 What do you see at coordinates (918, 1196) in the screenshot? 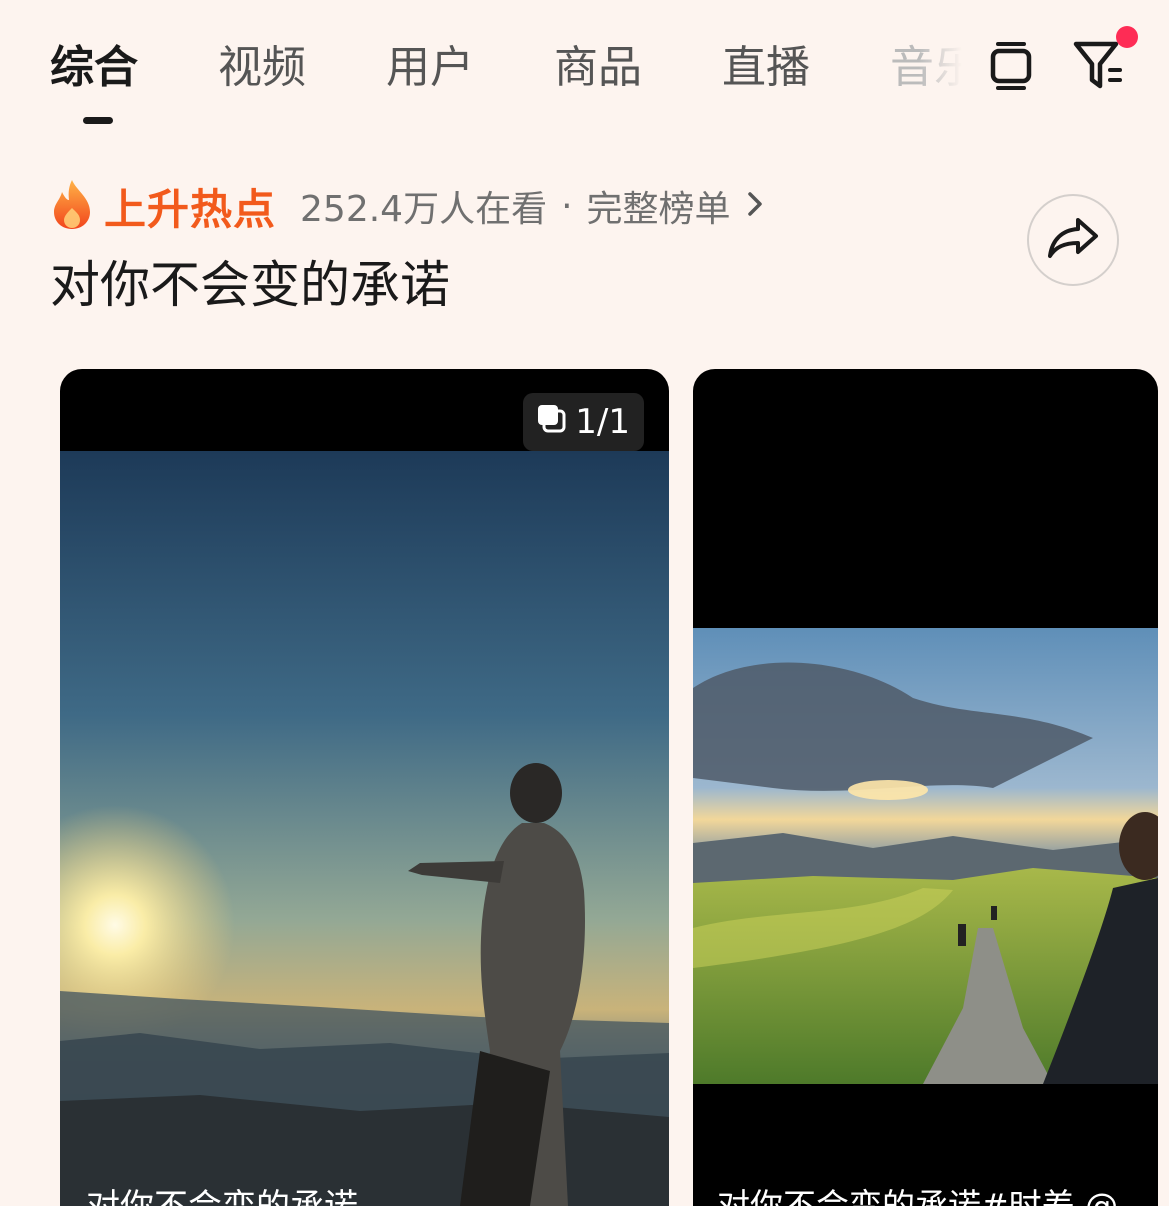
I see `card-2-caption: 对你不会变的承诺#时差 @` at bounding box center [918, 1196].